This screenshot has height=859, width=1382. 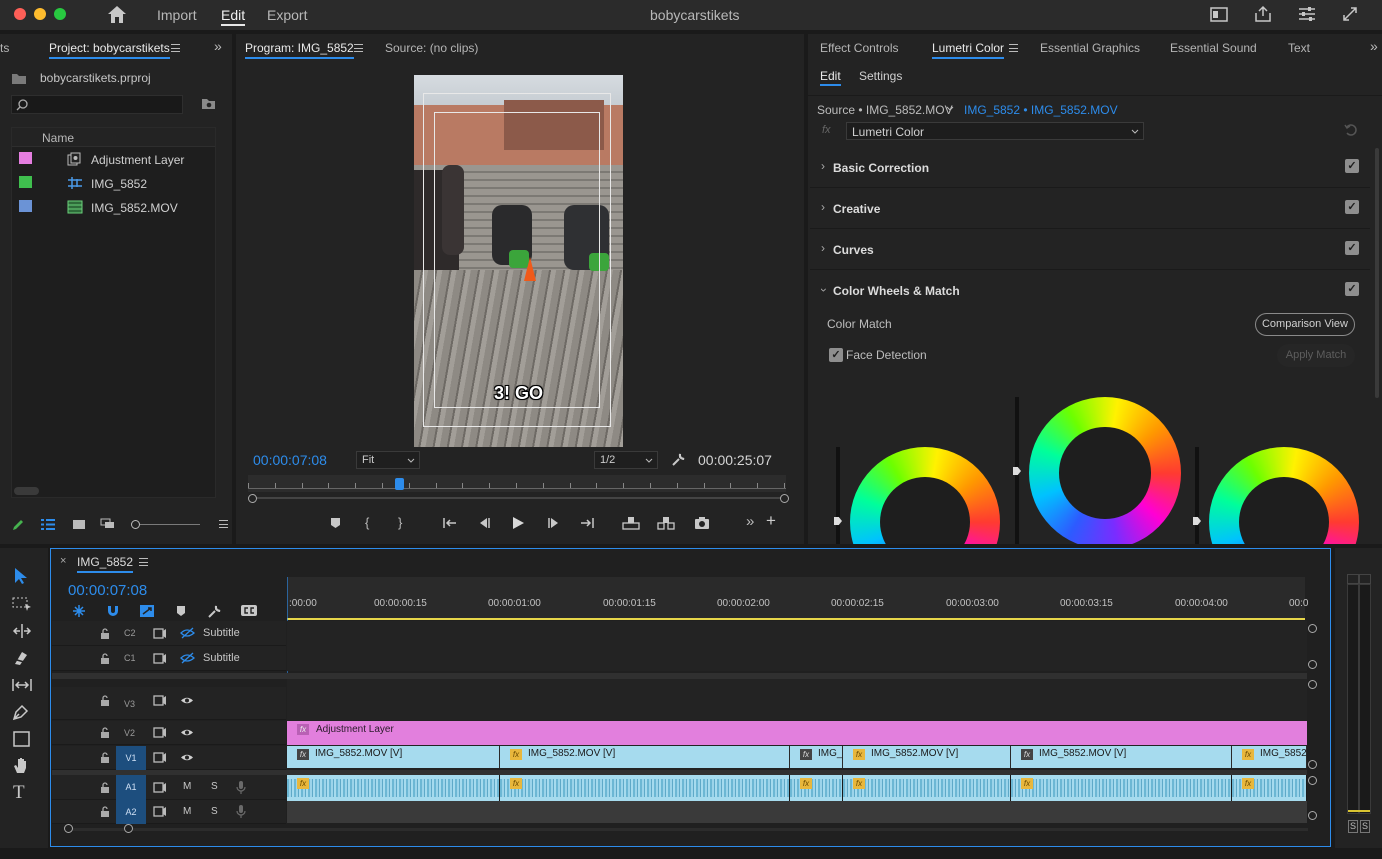 What do you see at coordinates (358, 48) in the screenshot?
I see `program-menu-icon` at bounding box center [358, 48].